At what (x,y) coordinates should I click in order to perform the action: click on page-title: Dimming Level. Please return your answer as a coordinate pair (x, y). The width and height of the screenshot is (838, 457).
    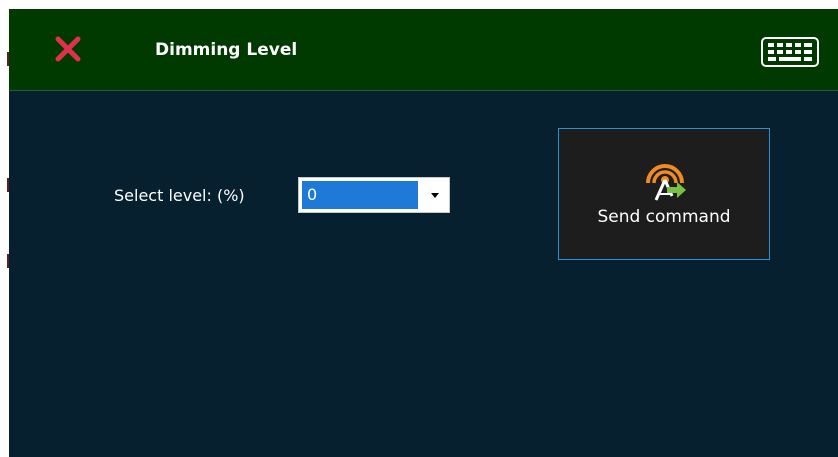
    Looking at the image, I should click on (226, 50).